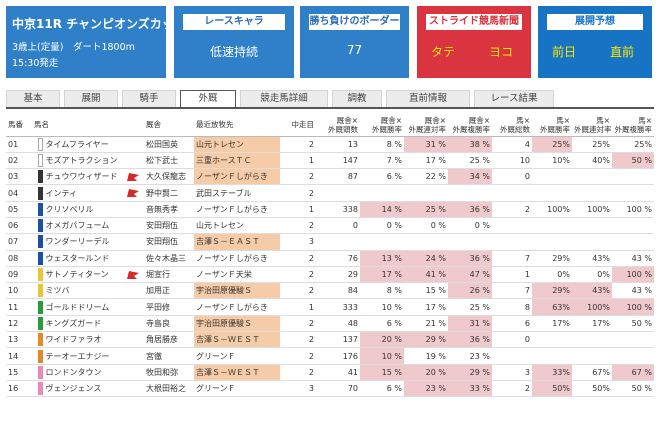 The width and height of the screenshot is (660, 426). I want to click on stat-h: 50 %, so click(633, 389).